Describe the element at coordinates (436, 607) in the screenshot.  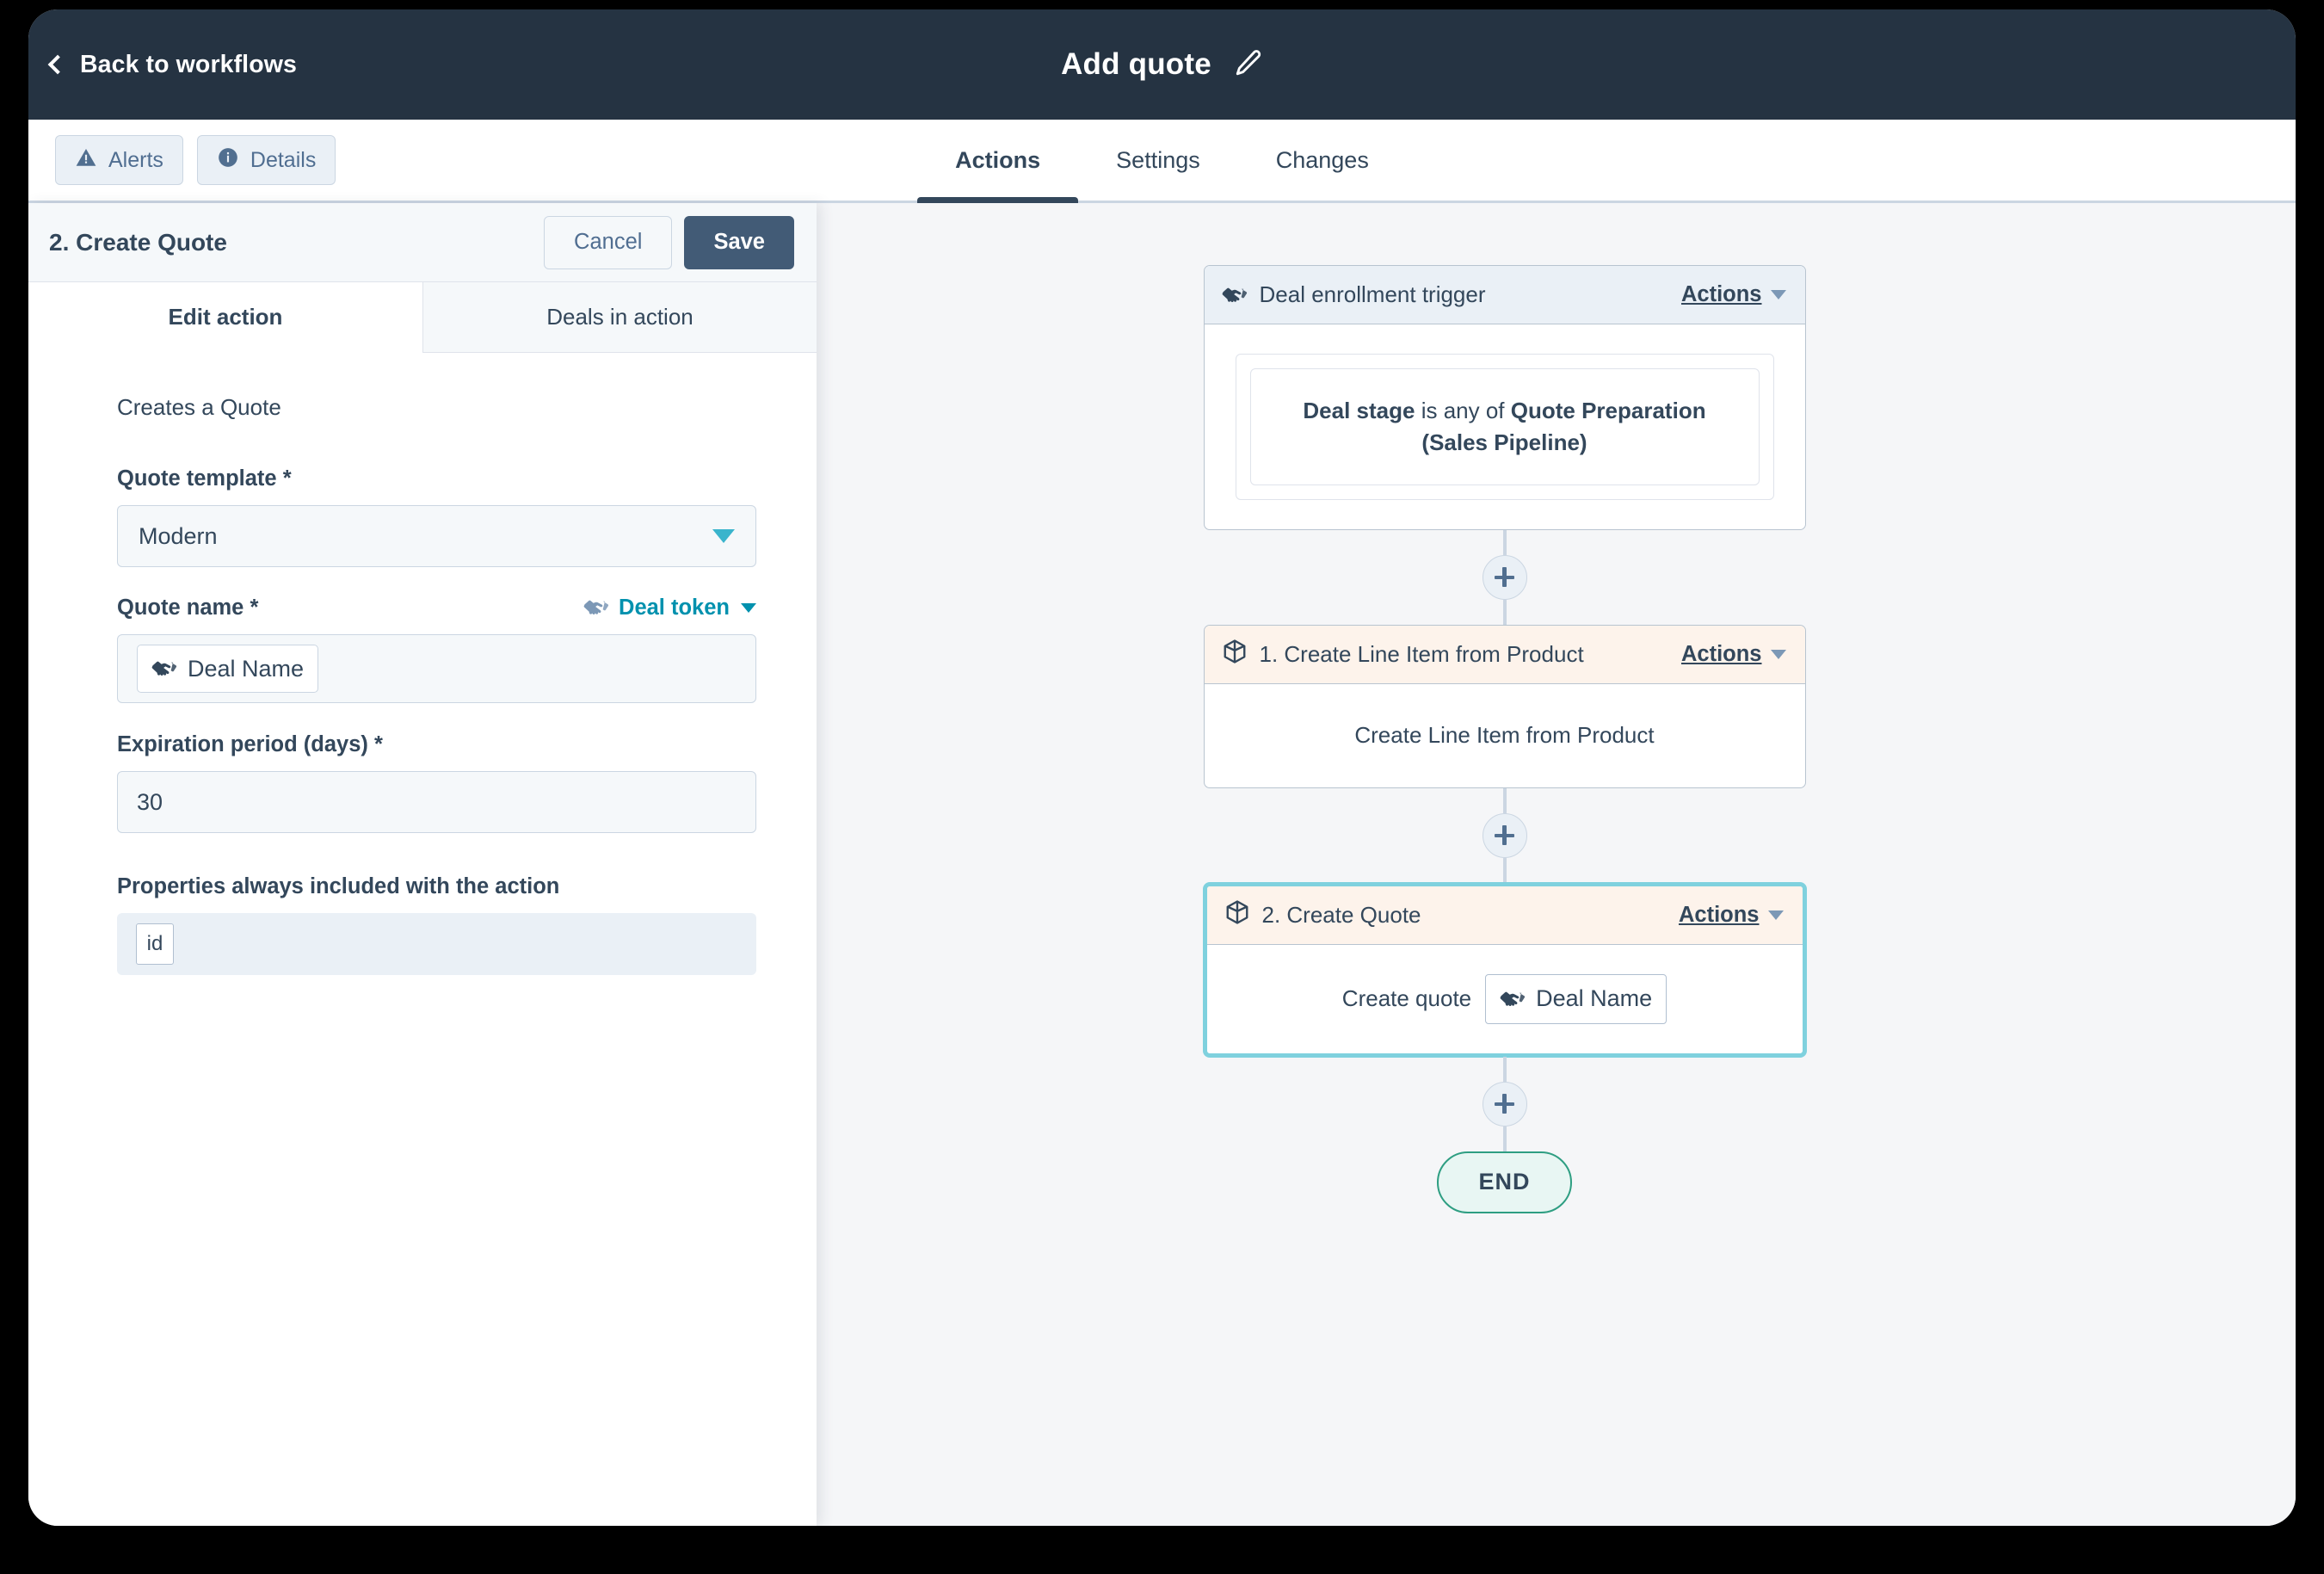
I see `quote-name-label-row: Quote name * Deal token` at that location.